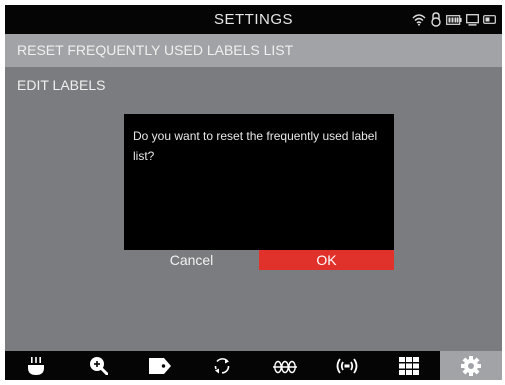  I want to click on menu-item-edit-labels: EDIT LABELS, so click(253, 83).